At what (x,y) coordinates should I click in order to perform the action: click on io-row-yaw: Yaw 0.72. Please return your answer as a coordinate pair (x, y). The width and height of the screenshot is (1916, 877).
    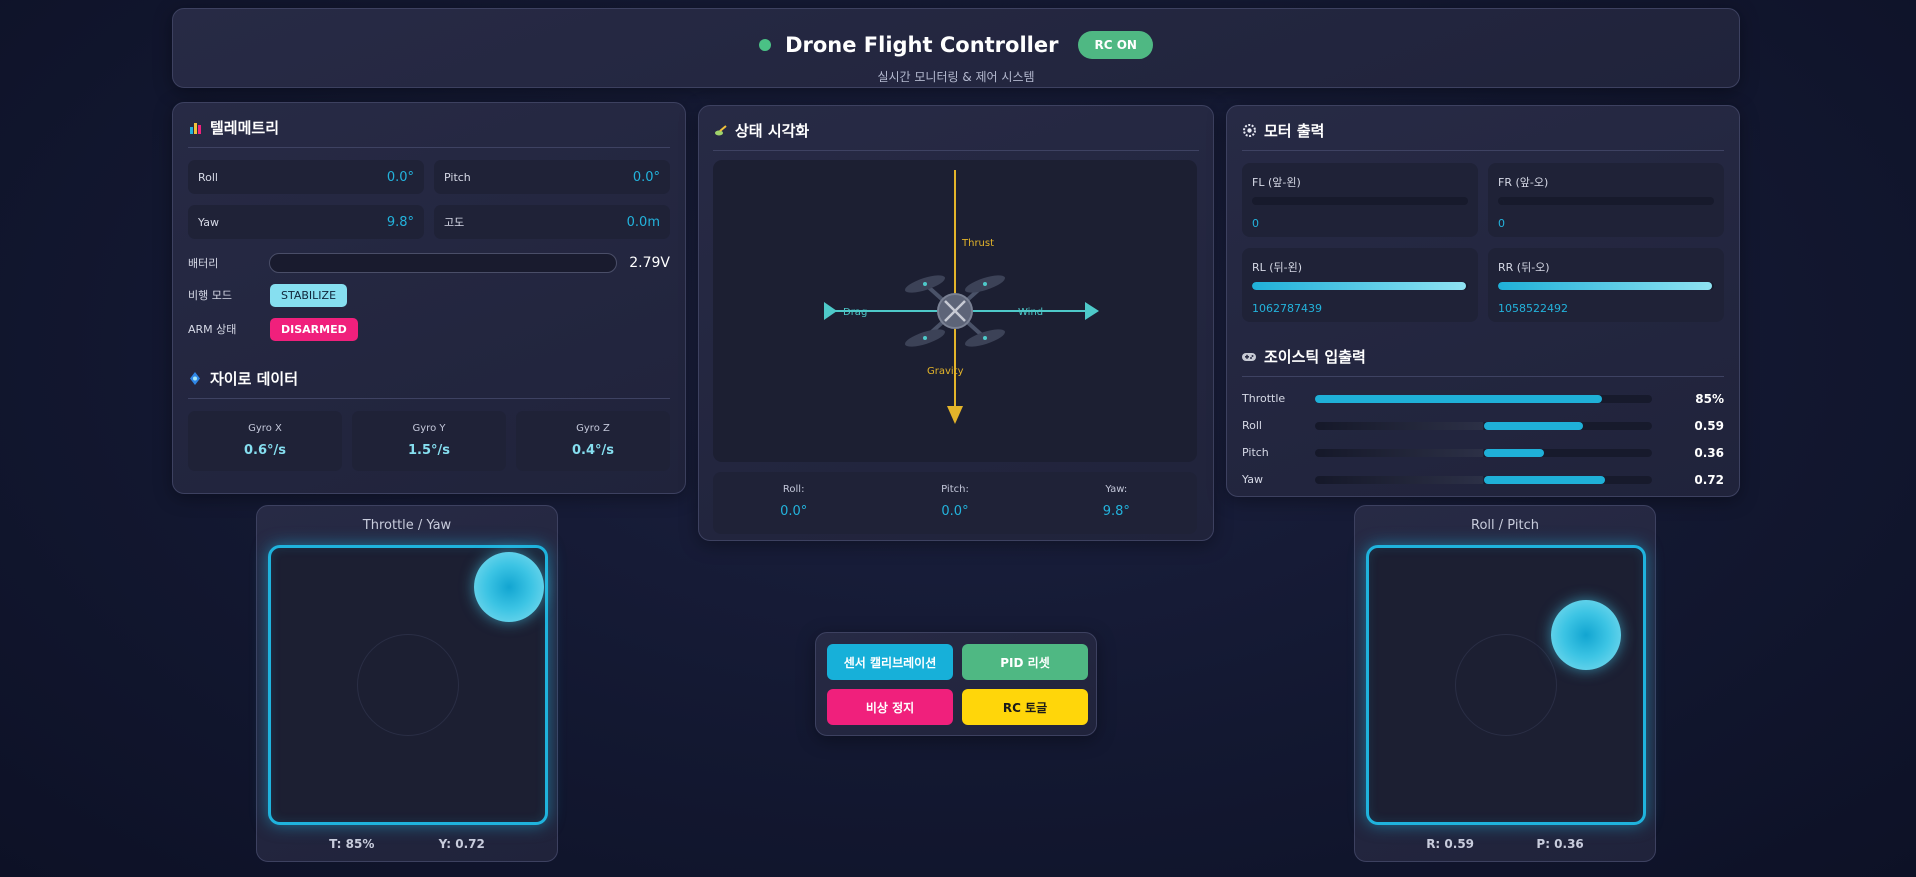
    Looking at the image, I should click on (1483, 479).